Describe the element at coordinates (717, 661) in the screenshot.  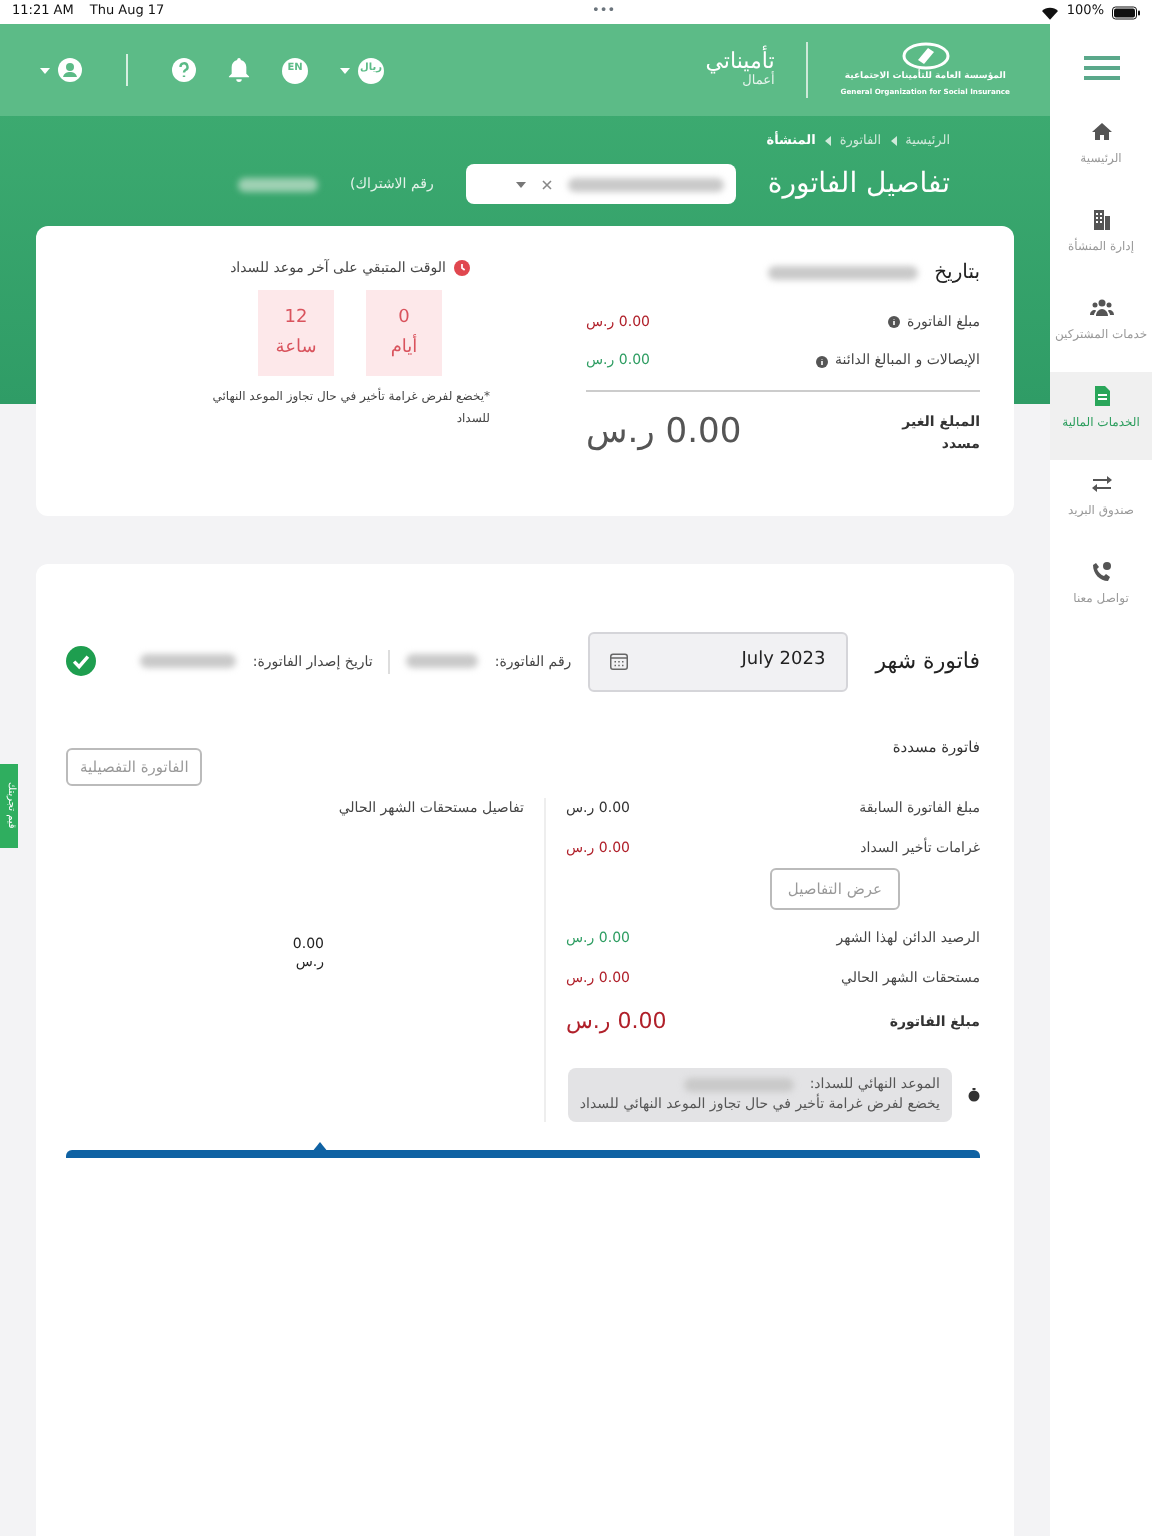
I see `month-picker: July 2023` at that location.